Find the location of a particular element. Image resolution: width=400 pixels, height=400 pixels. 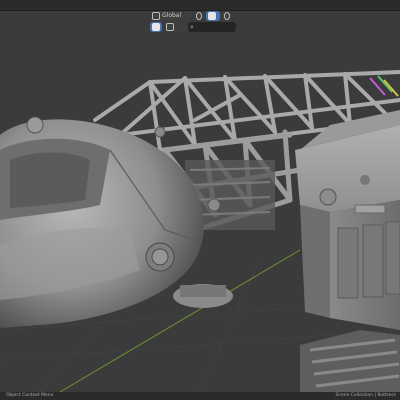

filter-button is located at coordinates (156, 27).